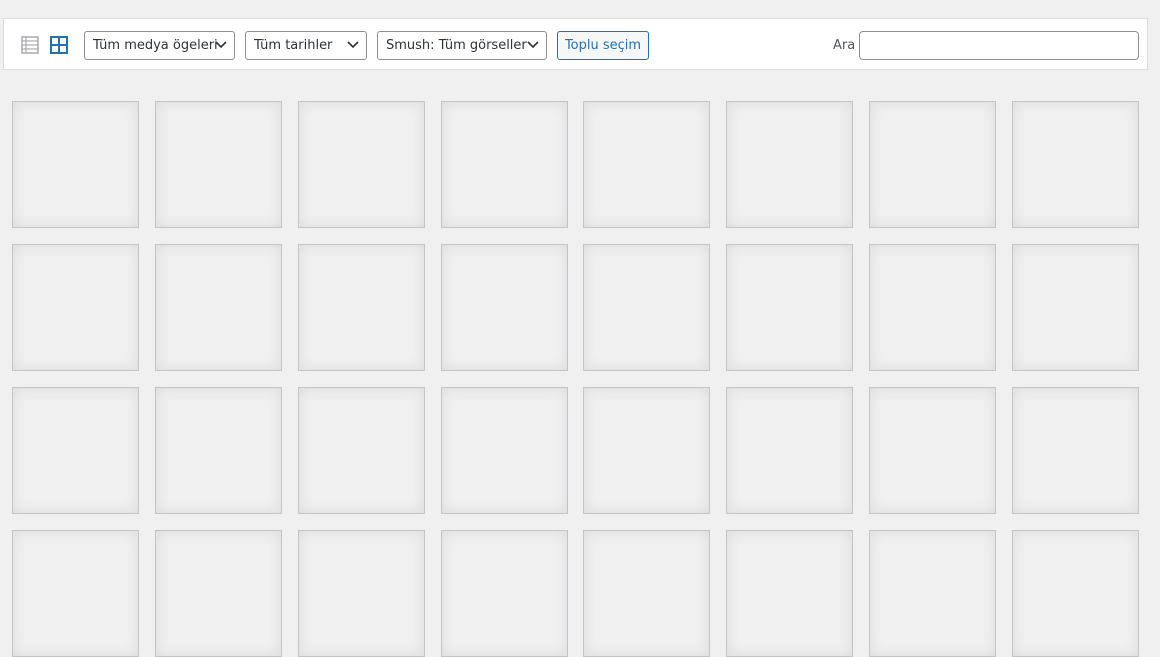 The image size is (1160, 657). Describe the element at coordinates (999, 45) in the screenshot. I see `search-input` at that location.